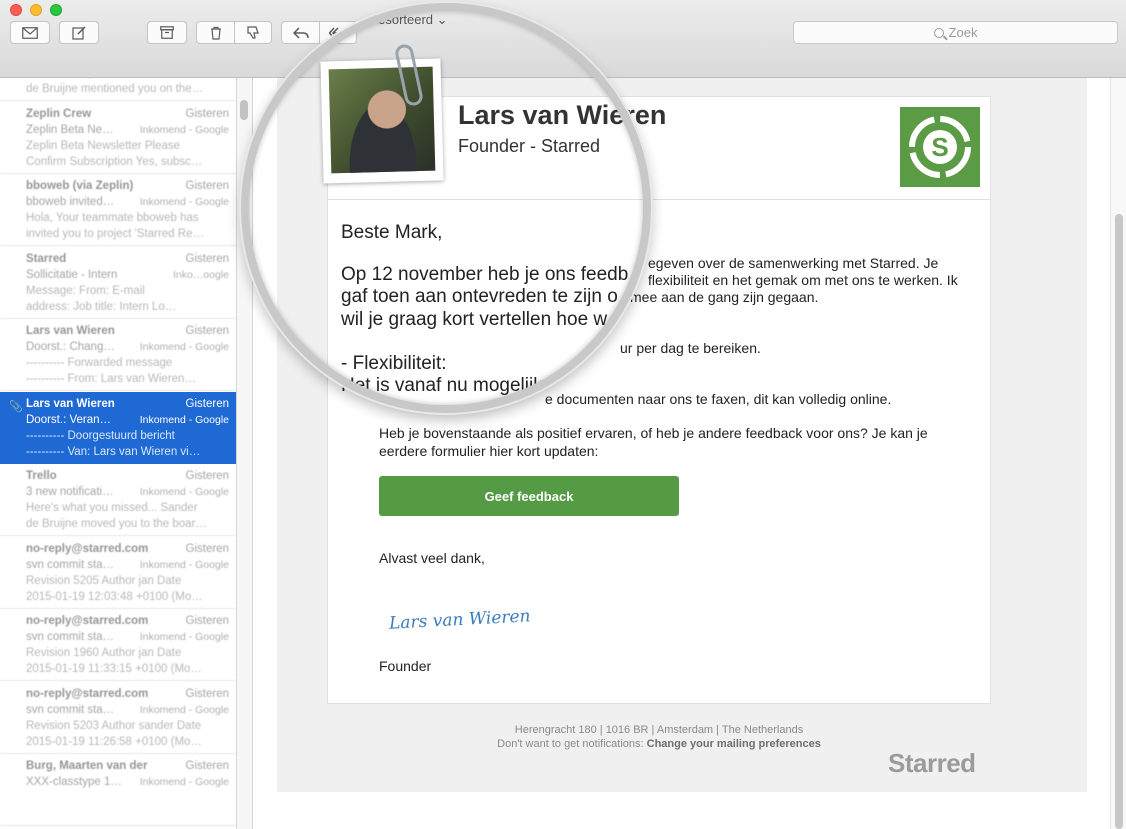 The image size is (1126, 829). What do you see at coordinates (36, 10) in the screenshot?
I see `minimize-window-button` at bounding box center [36, 10].